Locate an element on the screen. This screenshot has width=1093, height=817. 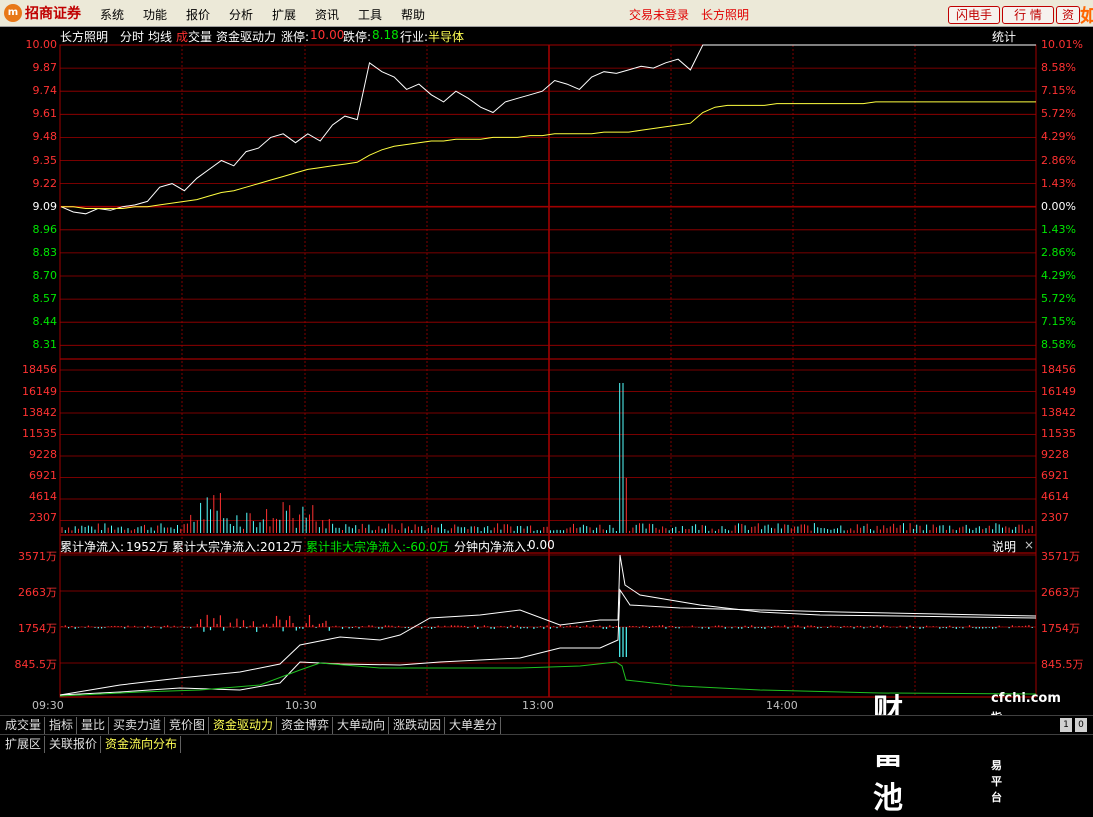
time-label: 13:00 is located at coordinates (538, 705).